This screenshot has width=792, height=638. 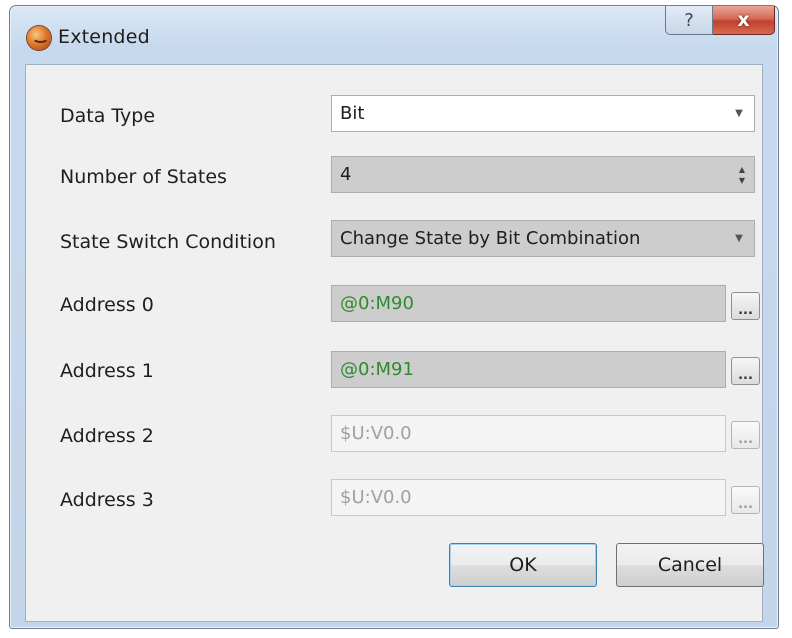 I want to click on window-title: Extended, so click(x=104, y=37).